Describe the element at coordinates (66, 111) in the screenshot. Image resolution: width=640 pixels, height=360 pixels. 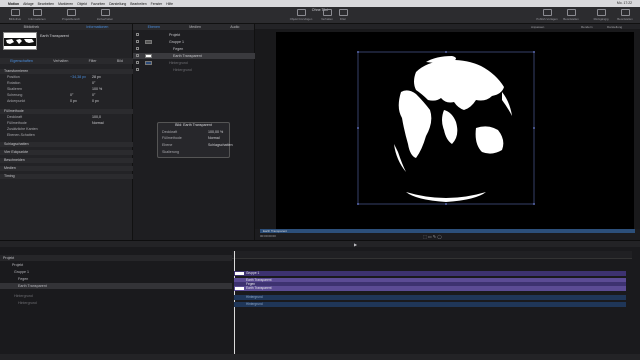
I see `compositing-section-header: Füllmethode` at that location.